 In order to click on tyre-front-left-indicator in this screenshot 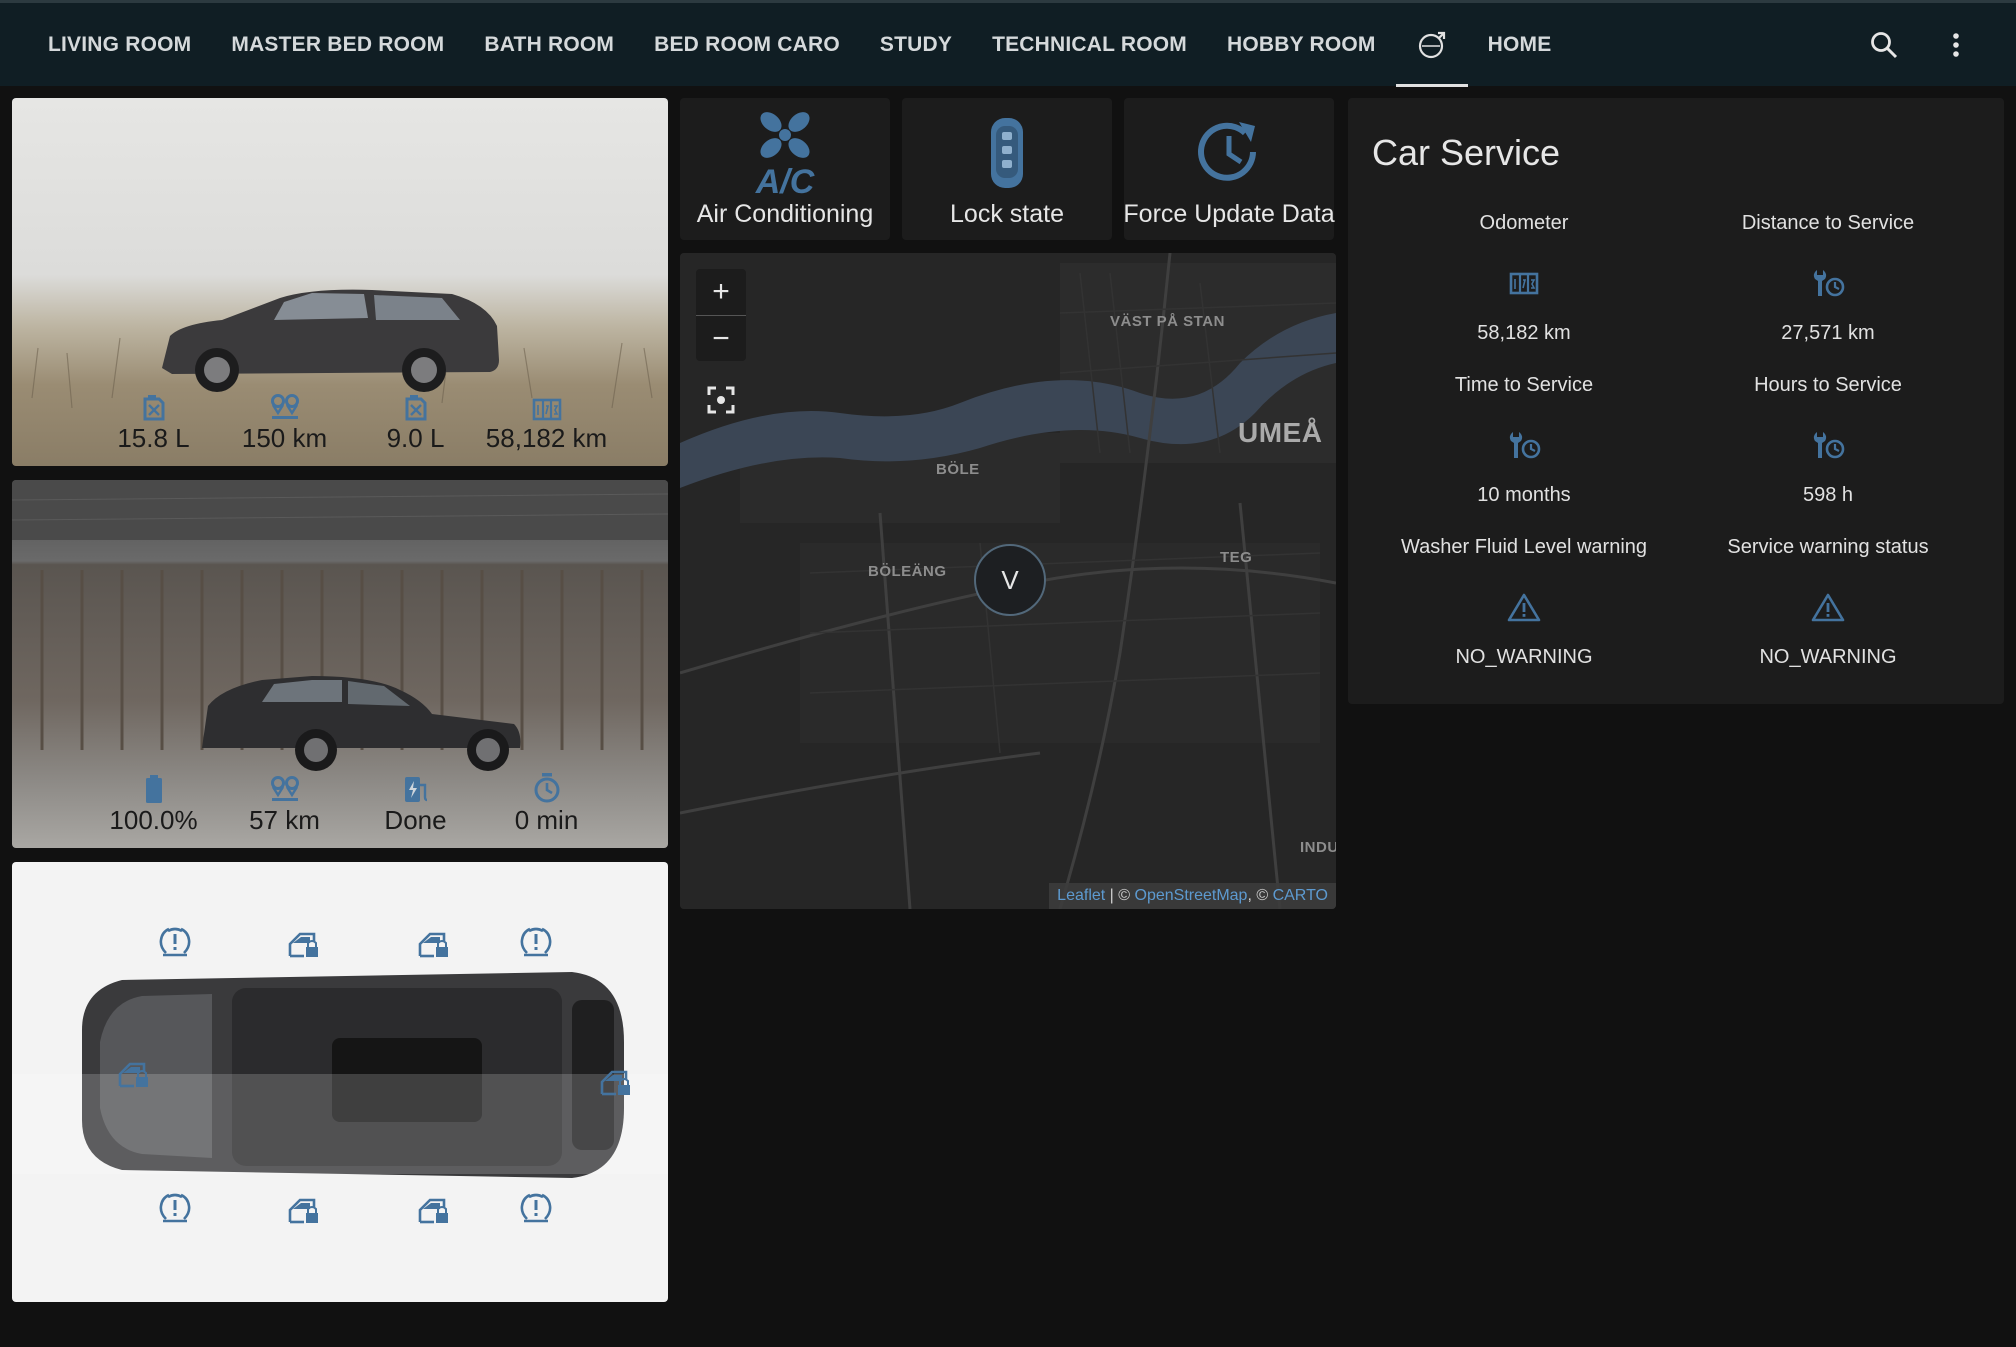, I will do `click(175, 942)`.